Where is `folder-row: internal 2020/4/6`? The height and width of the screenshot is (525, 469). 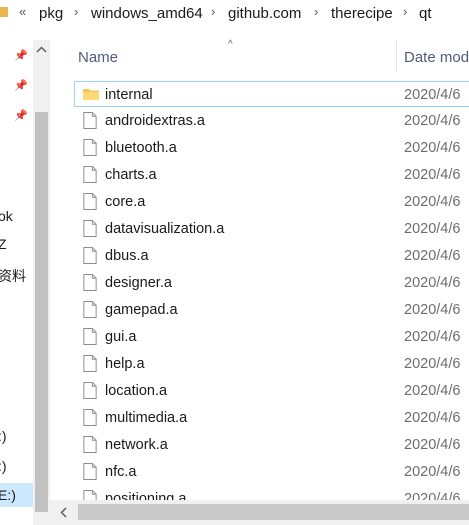 folder-row: internal 2020/4/6 is located at coordinates (271, 94).